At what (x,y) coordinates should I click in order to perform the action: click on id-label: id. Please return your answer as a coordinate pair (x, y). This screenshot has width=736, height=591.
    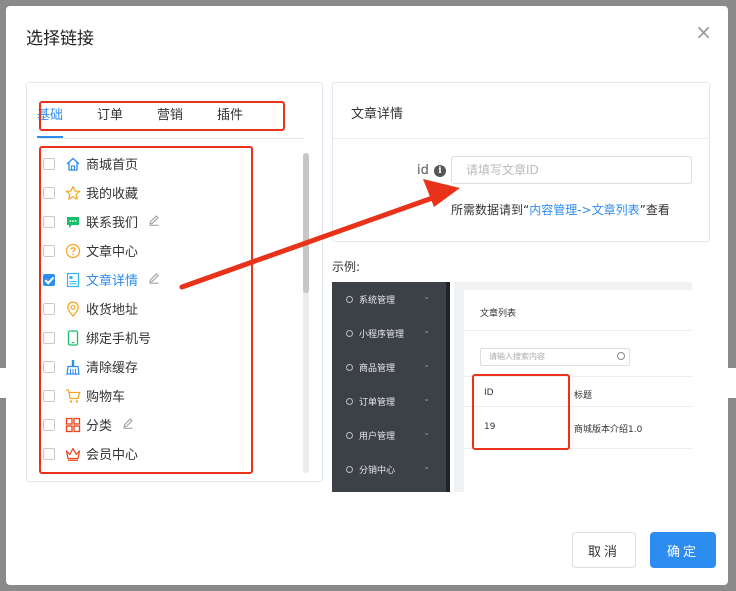
    Looking at the image, I should click on (423, 170).